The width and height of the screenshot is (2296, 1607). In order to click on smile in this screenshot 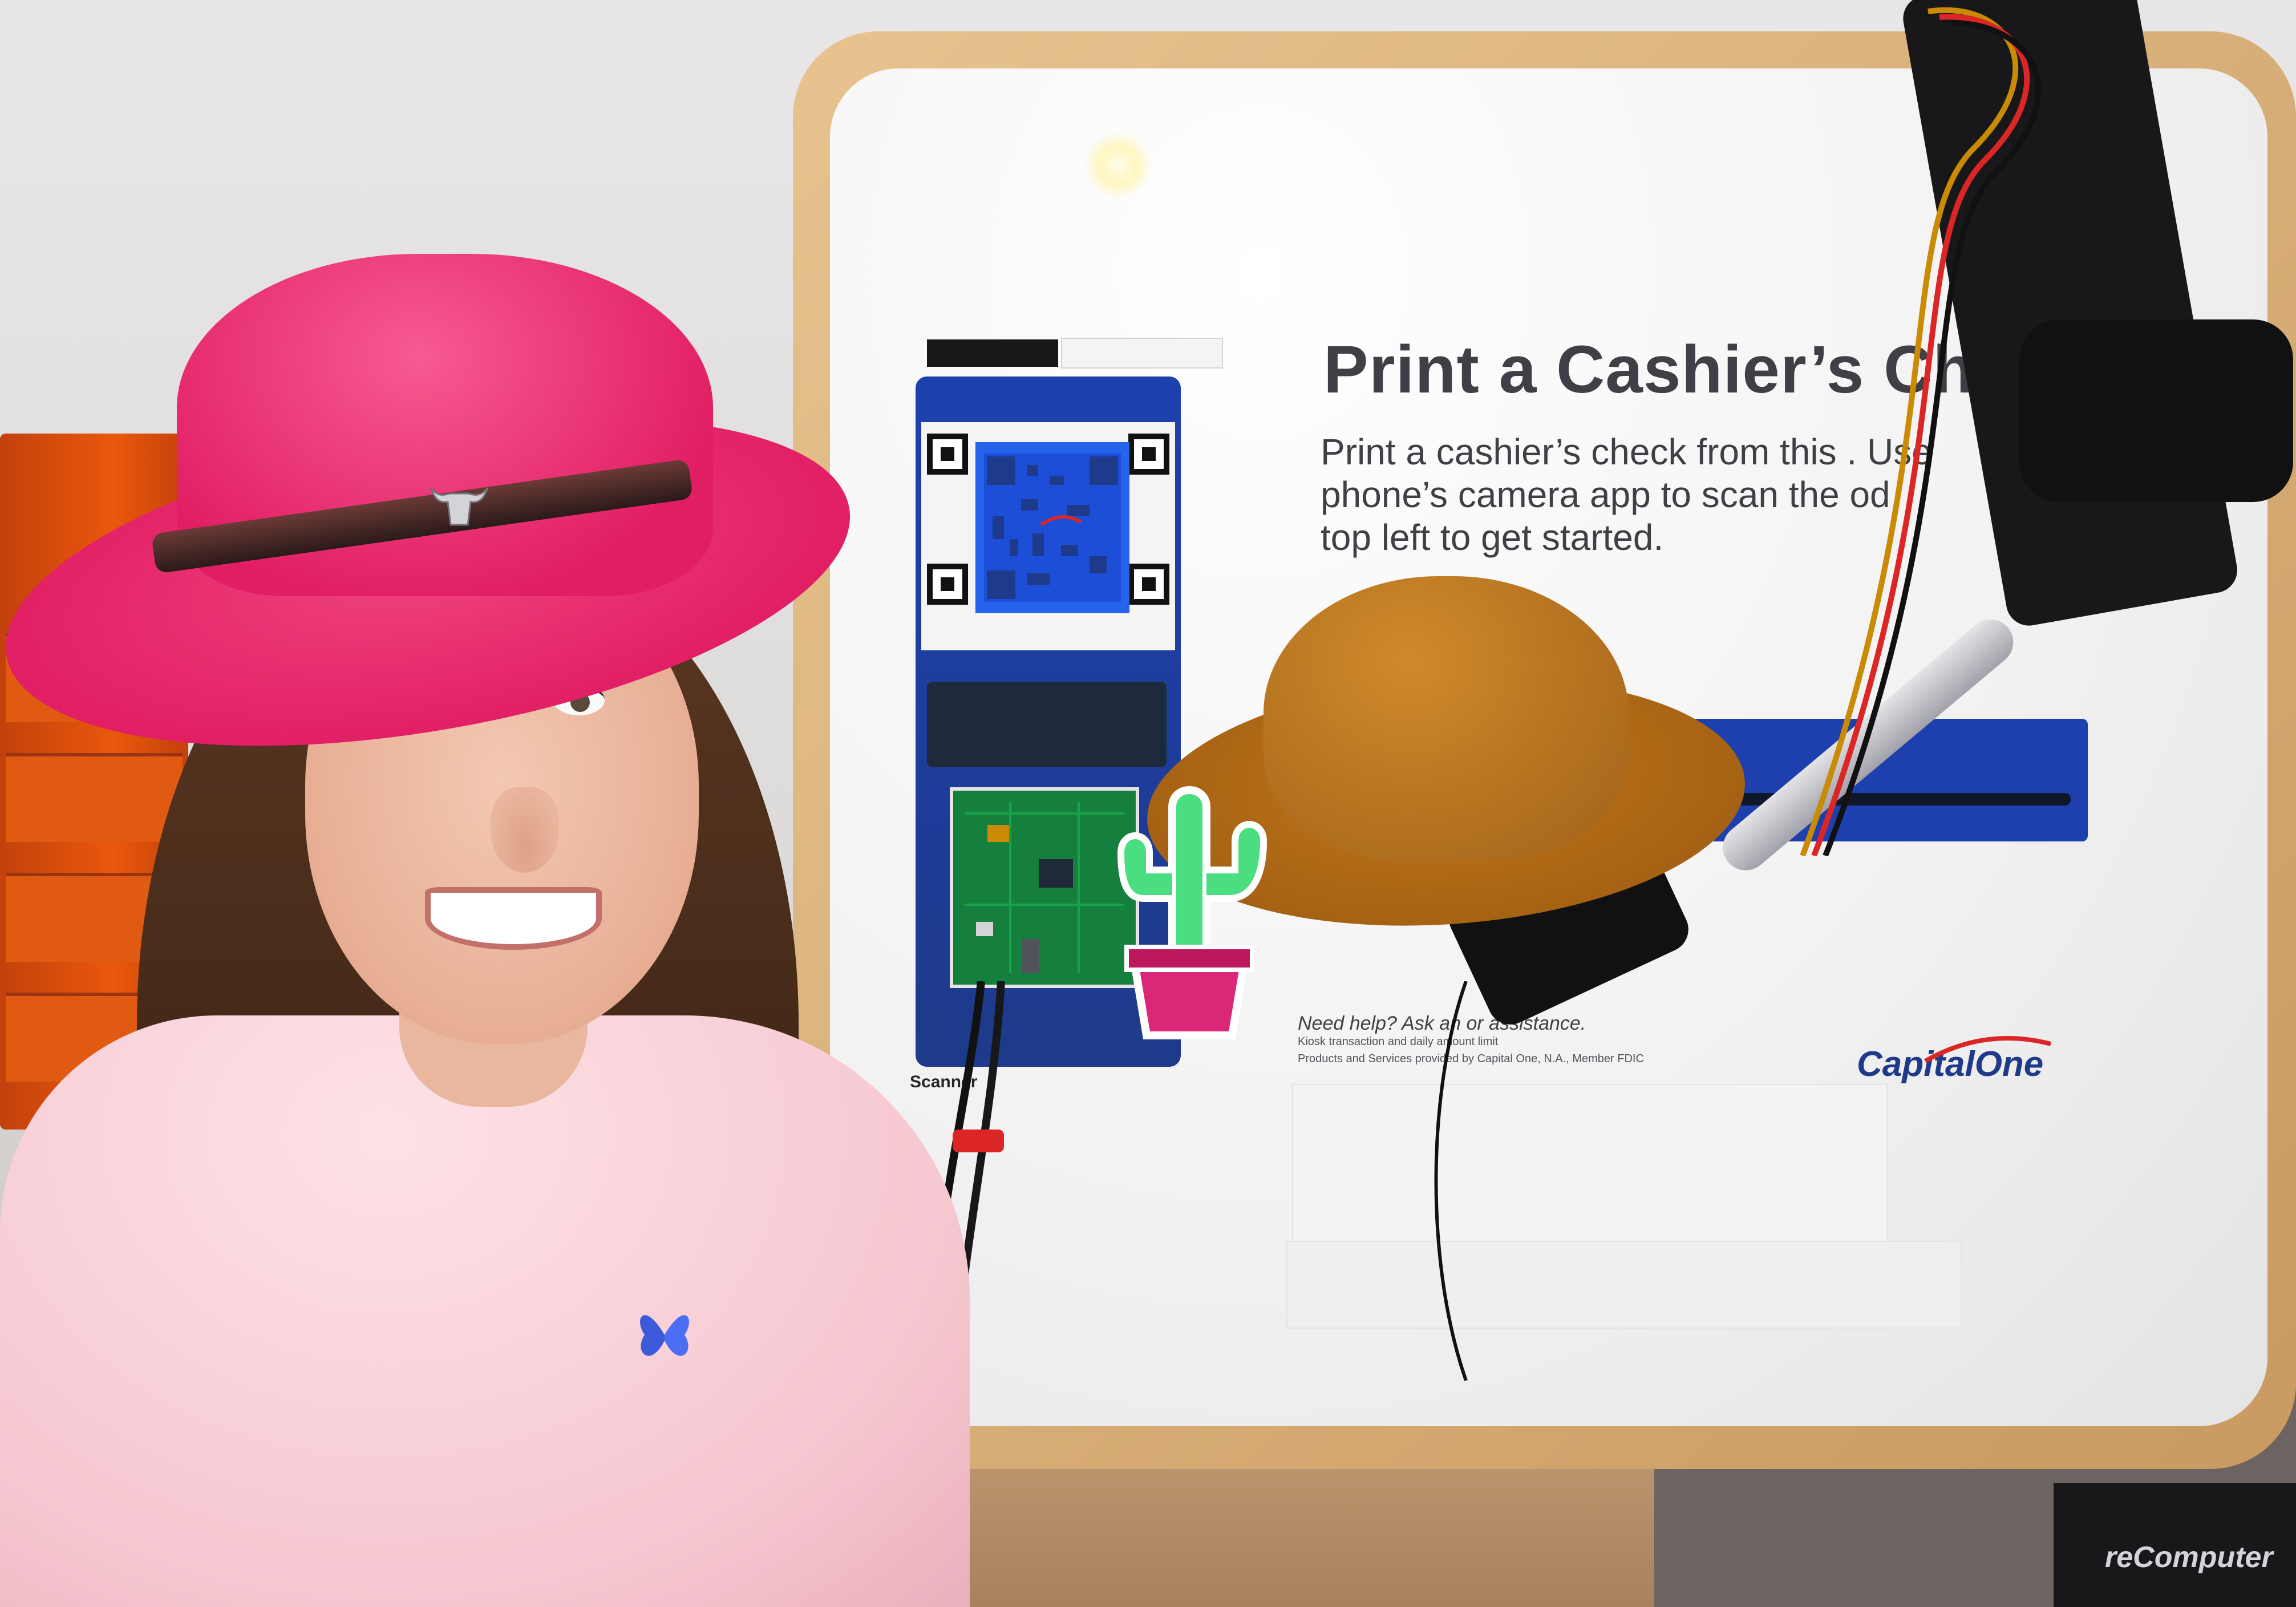, I will do `click(513, 918)`.